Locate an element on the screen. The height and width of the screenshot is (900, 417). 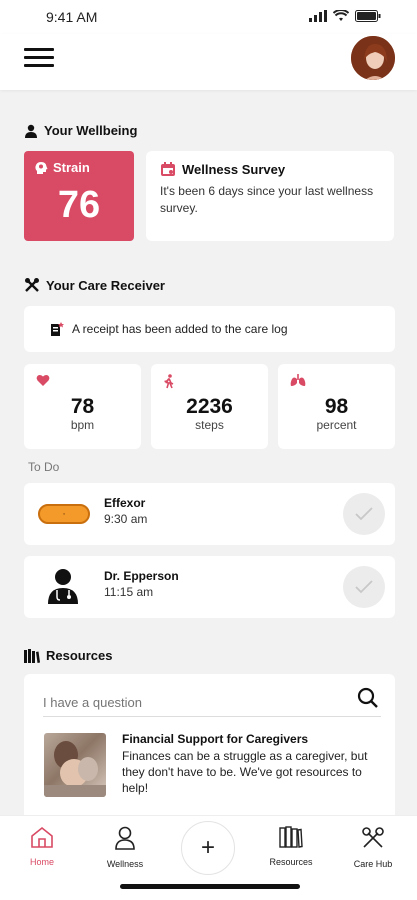
vital-value: 2236 is located at coordinates (209, 406).